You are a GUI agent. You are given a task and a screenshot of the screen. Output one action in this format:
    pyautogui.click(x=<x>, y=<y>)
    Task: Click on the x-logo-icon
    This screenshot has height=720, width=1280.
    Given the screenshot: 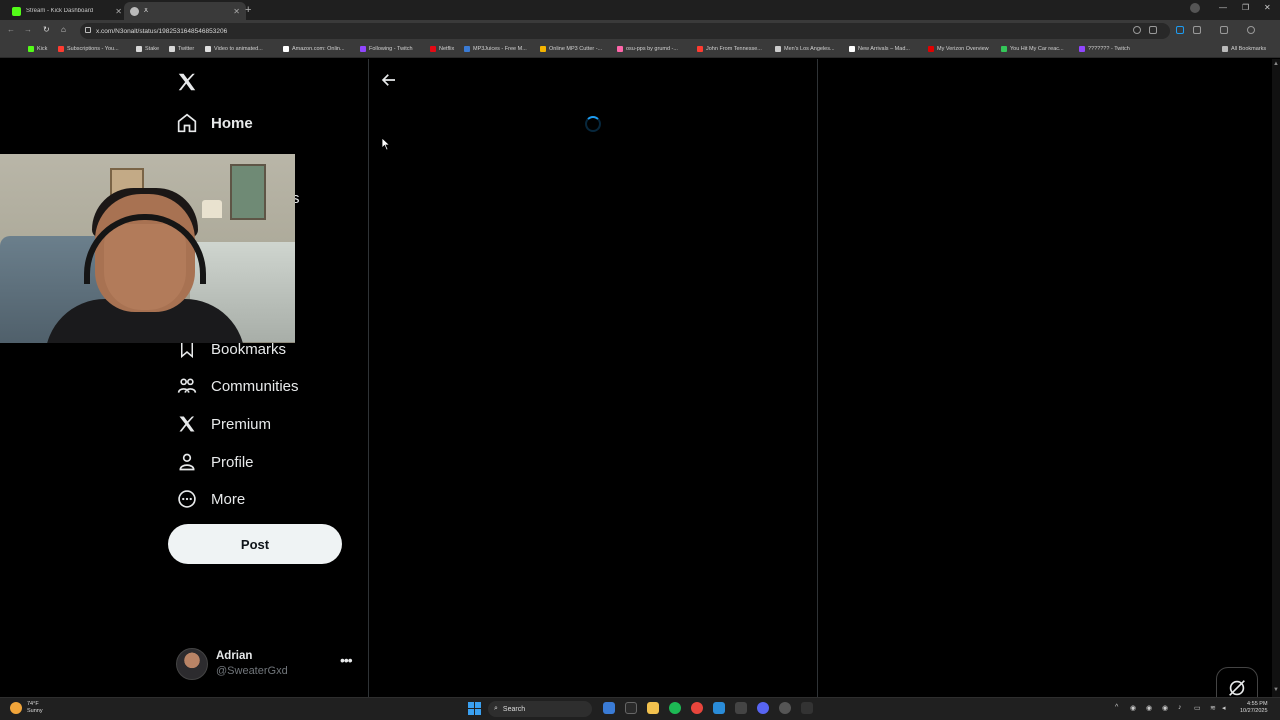 What is the action you would take?
    pyautogui.click(x=187, y=82)
    